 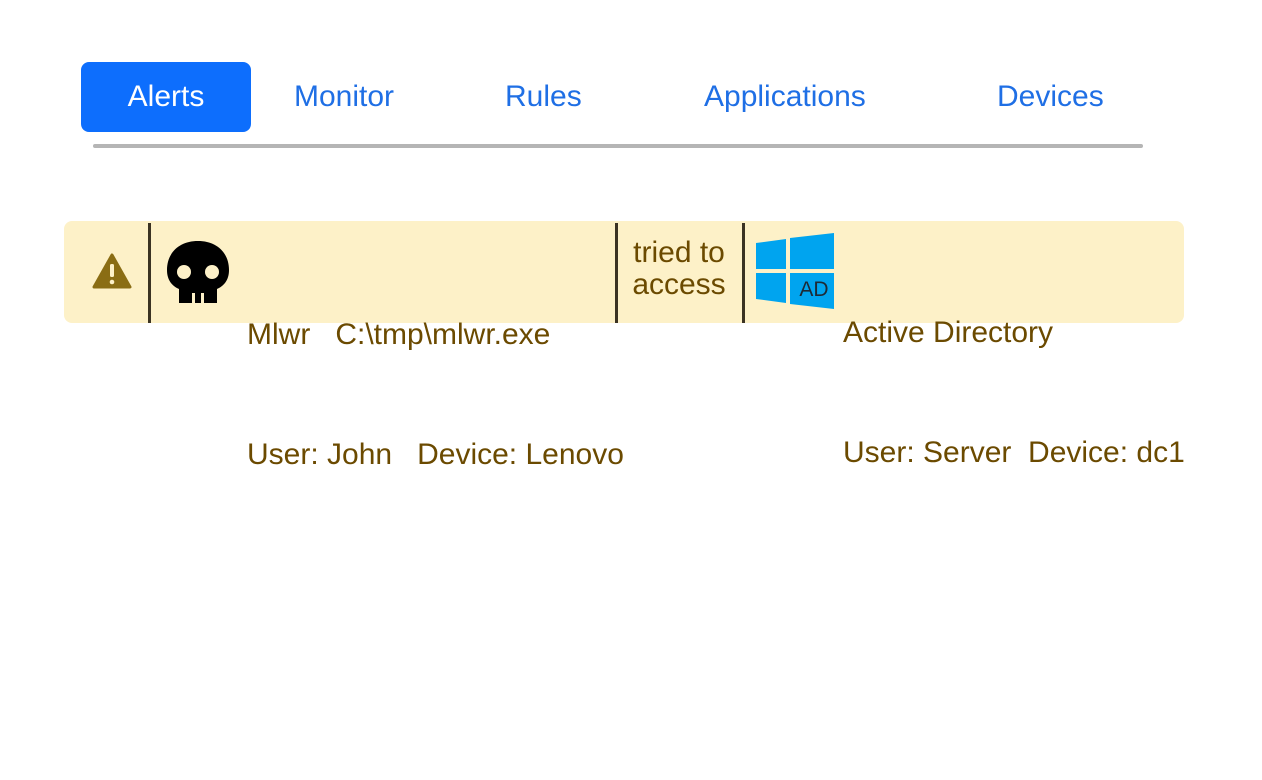 What do you see at coordinates (1050, 97) in the screenshot?
I see `tab-devices: Devices` at bounding box center [1050, 97].